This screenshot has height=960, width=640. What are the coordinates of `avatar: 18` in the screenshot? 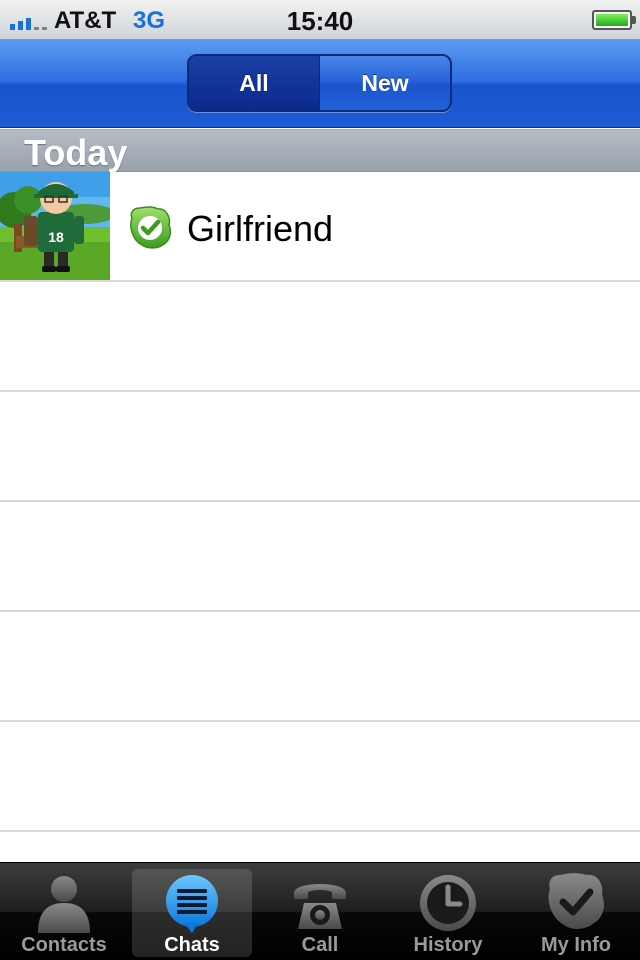 It's located at (55, 226).